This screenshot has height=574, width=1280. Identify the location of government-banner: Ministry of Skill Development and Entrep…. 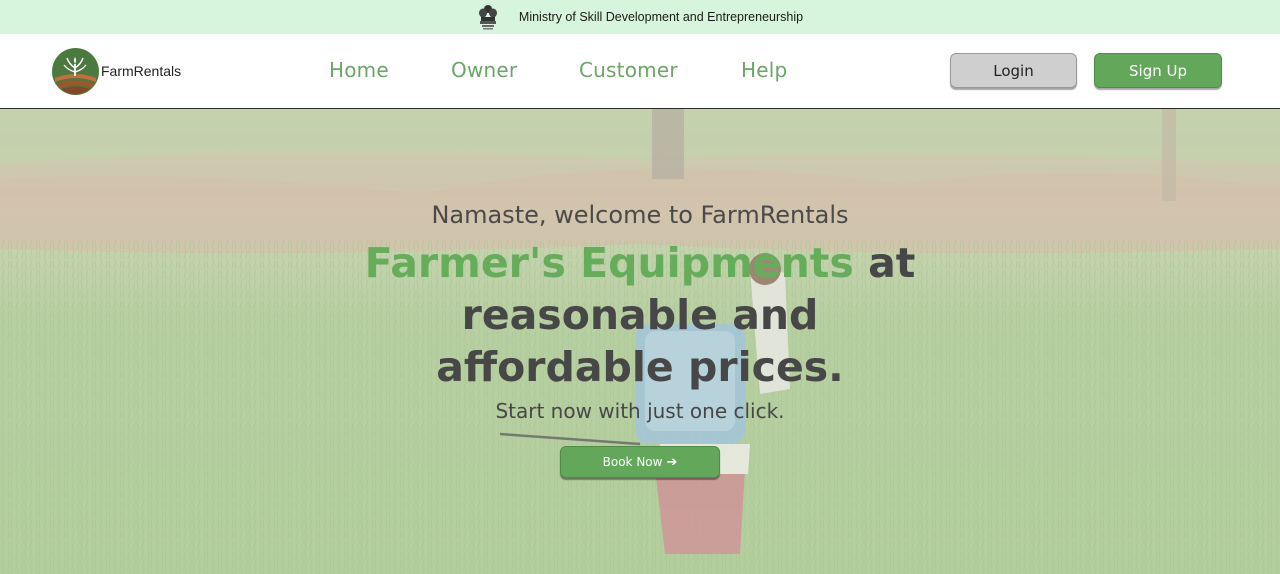
(640, 17).